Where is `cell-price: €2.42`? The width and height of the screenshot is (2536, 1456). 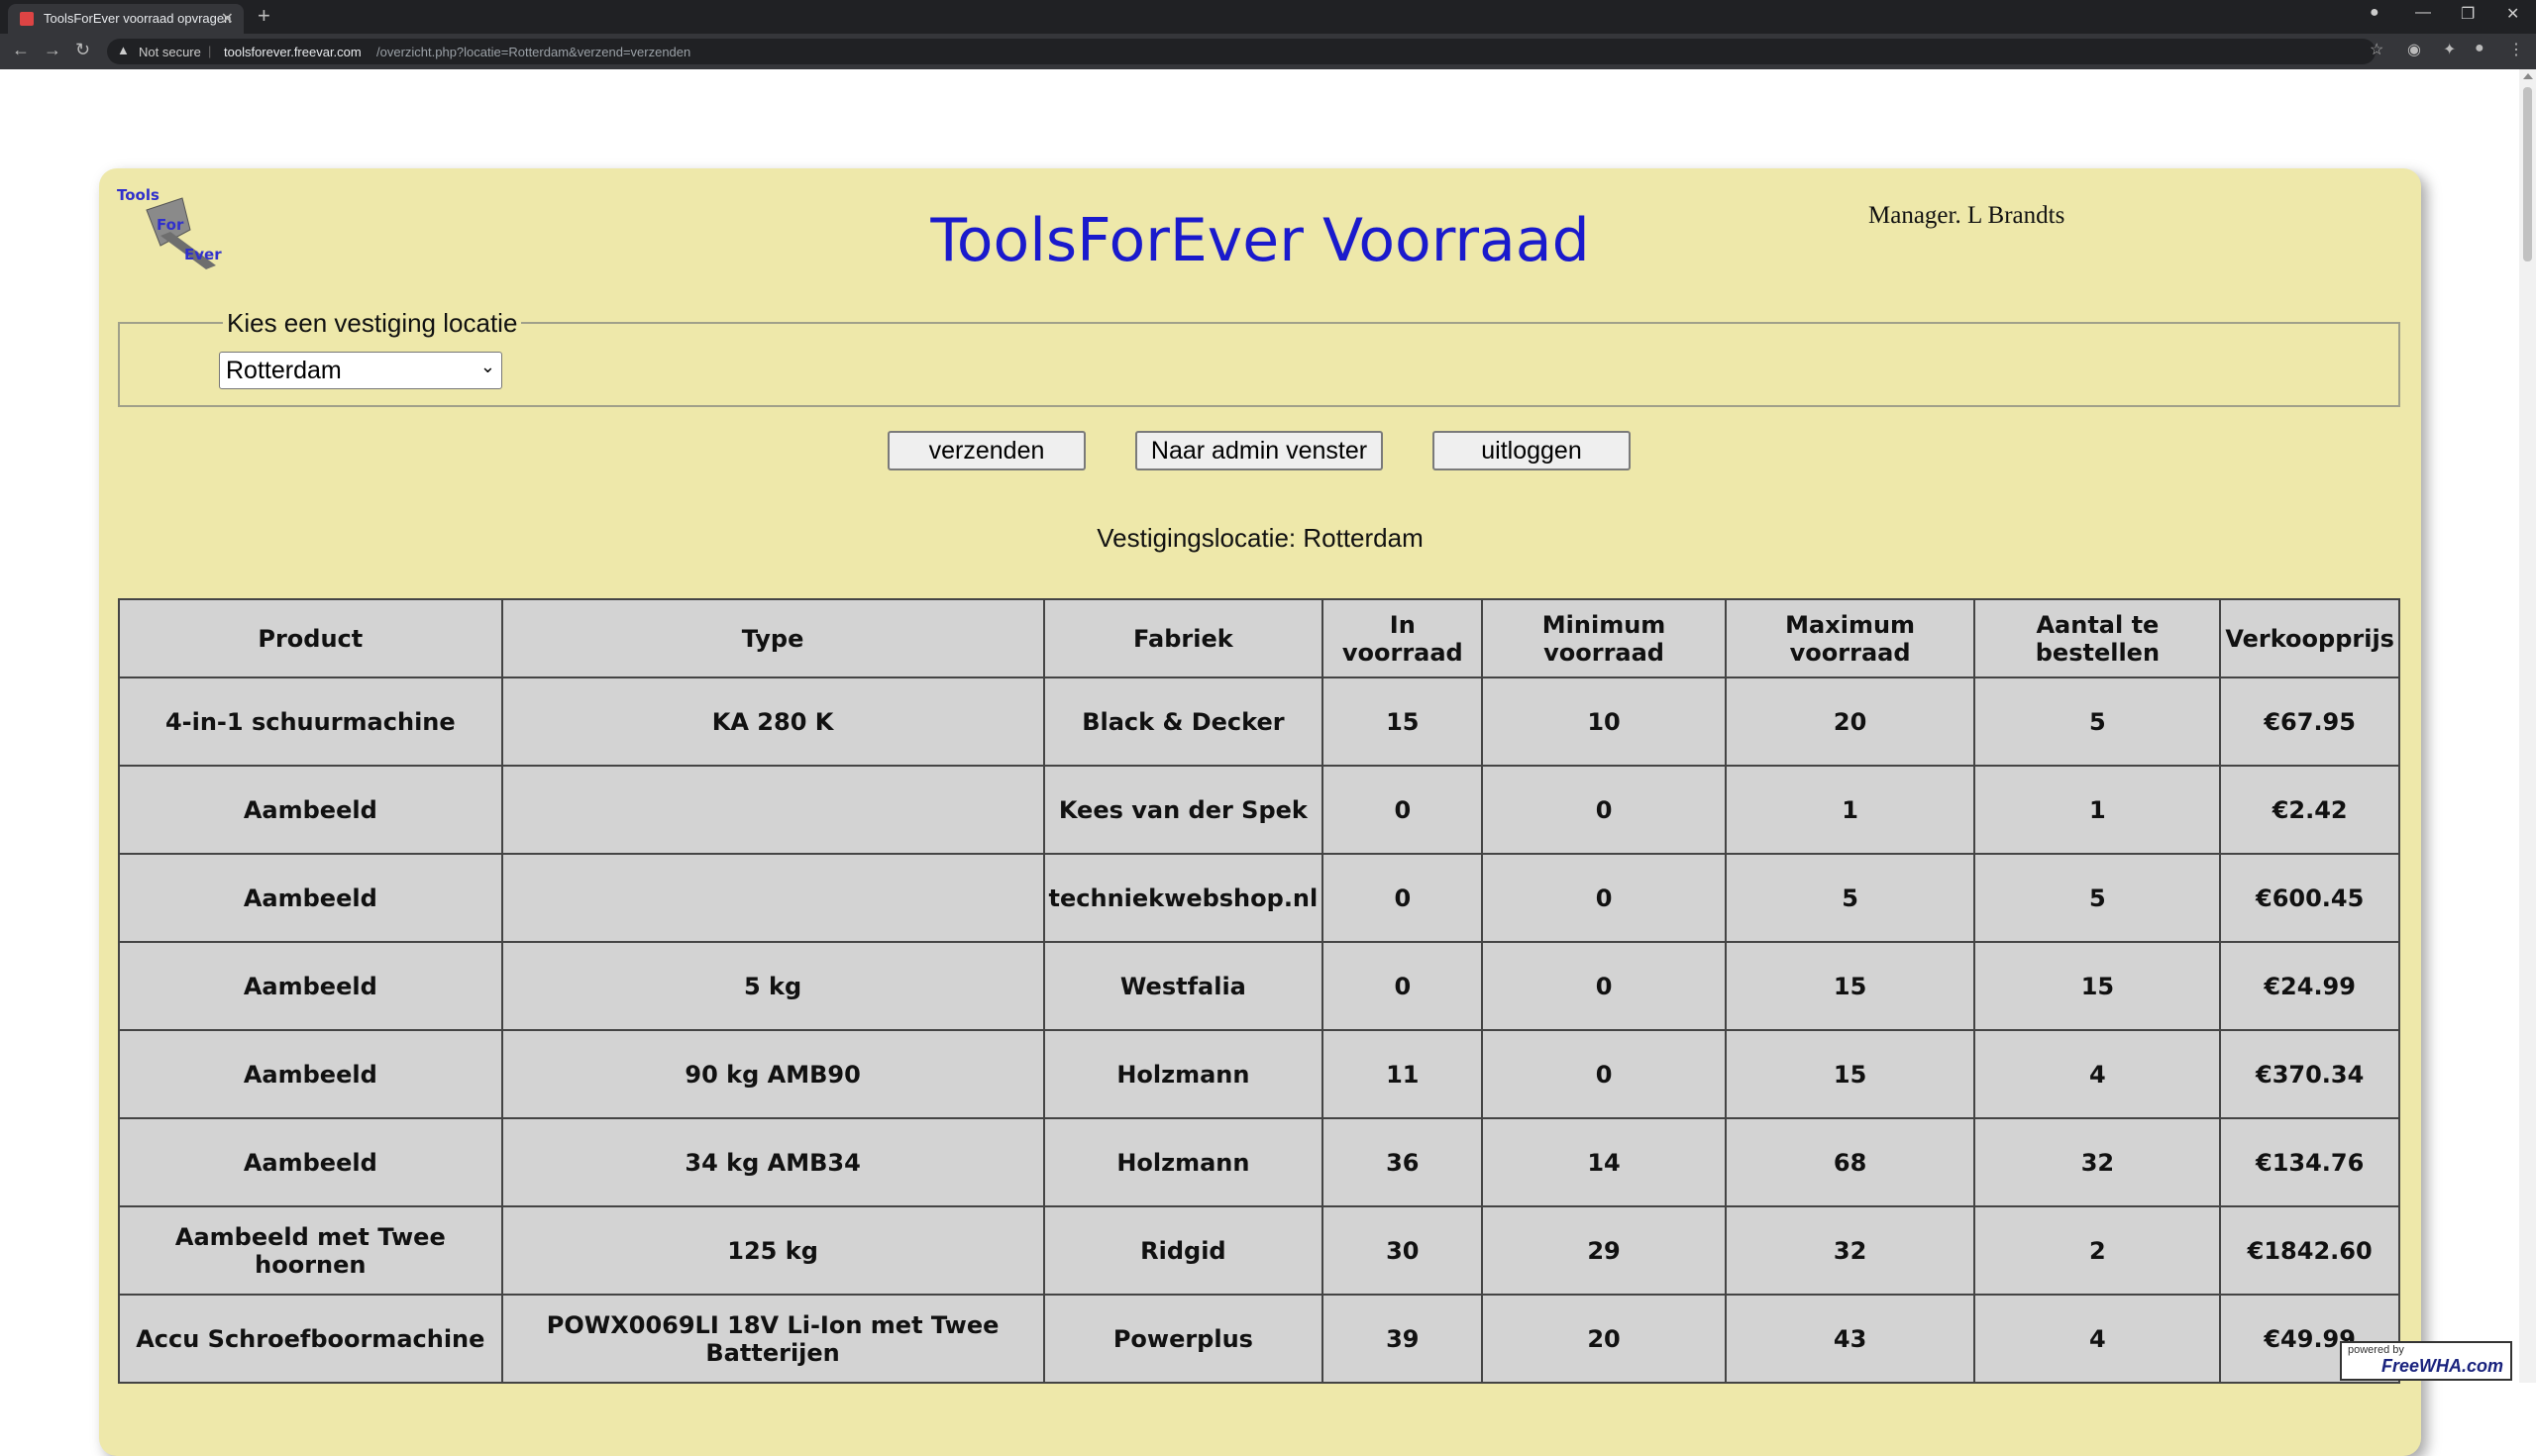
cell-price: €2.42 is located at coordinates (2309, 810).